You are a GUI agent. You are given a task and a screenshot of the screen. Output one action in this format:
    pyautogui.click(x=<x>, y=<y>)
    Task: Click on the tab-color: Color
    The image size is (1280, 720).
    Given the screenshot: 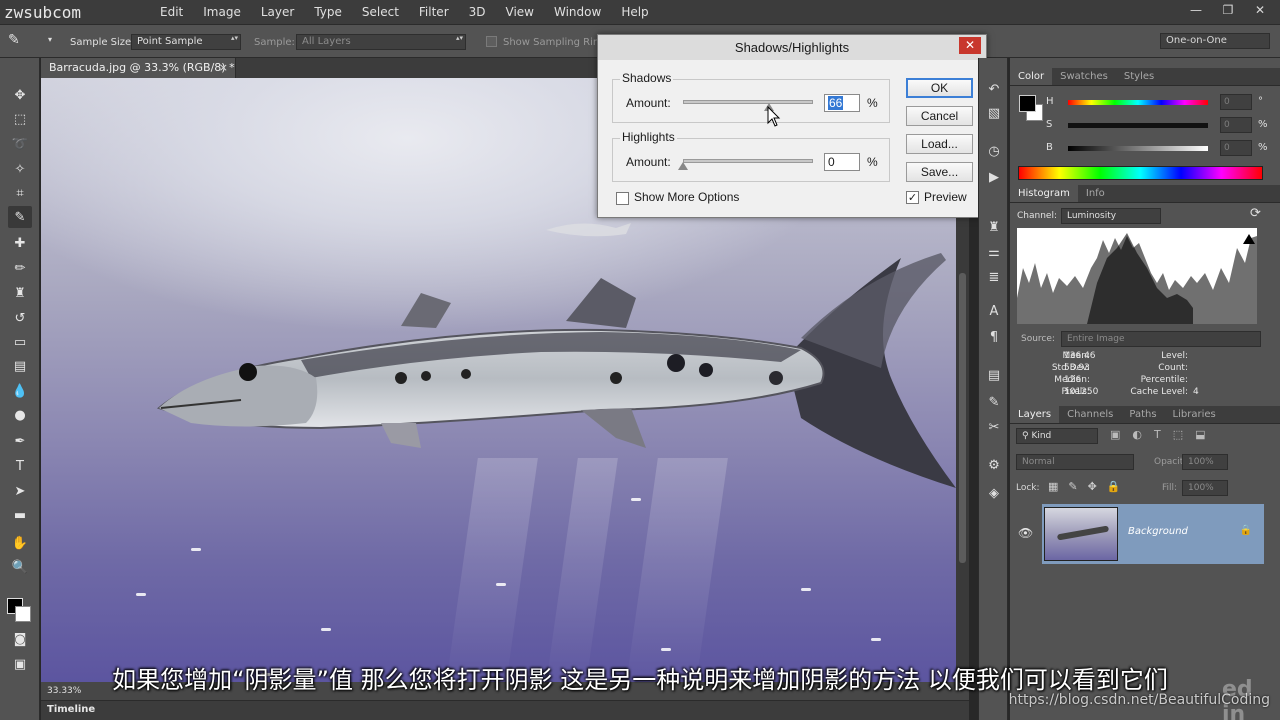 What is the action you would take?
    pyautogui.click(x=1031, y=76)
    